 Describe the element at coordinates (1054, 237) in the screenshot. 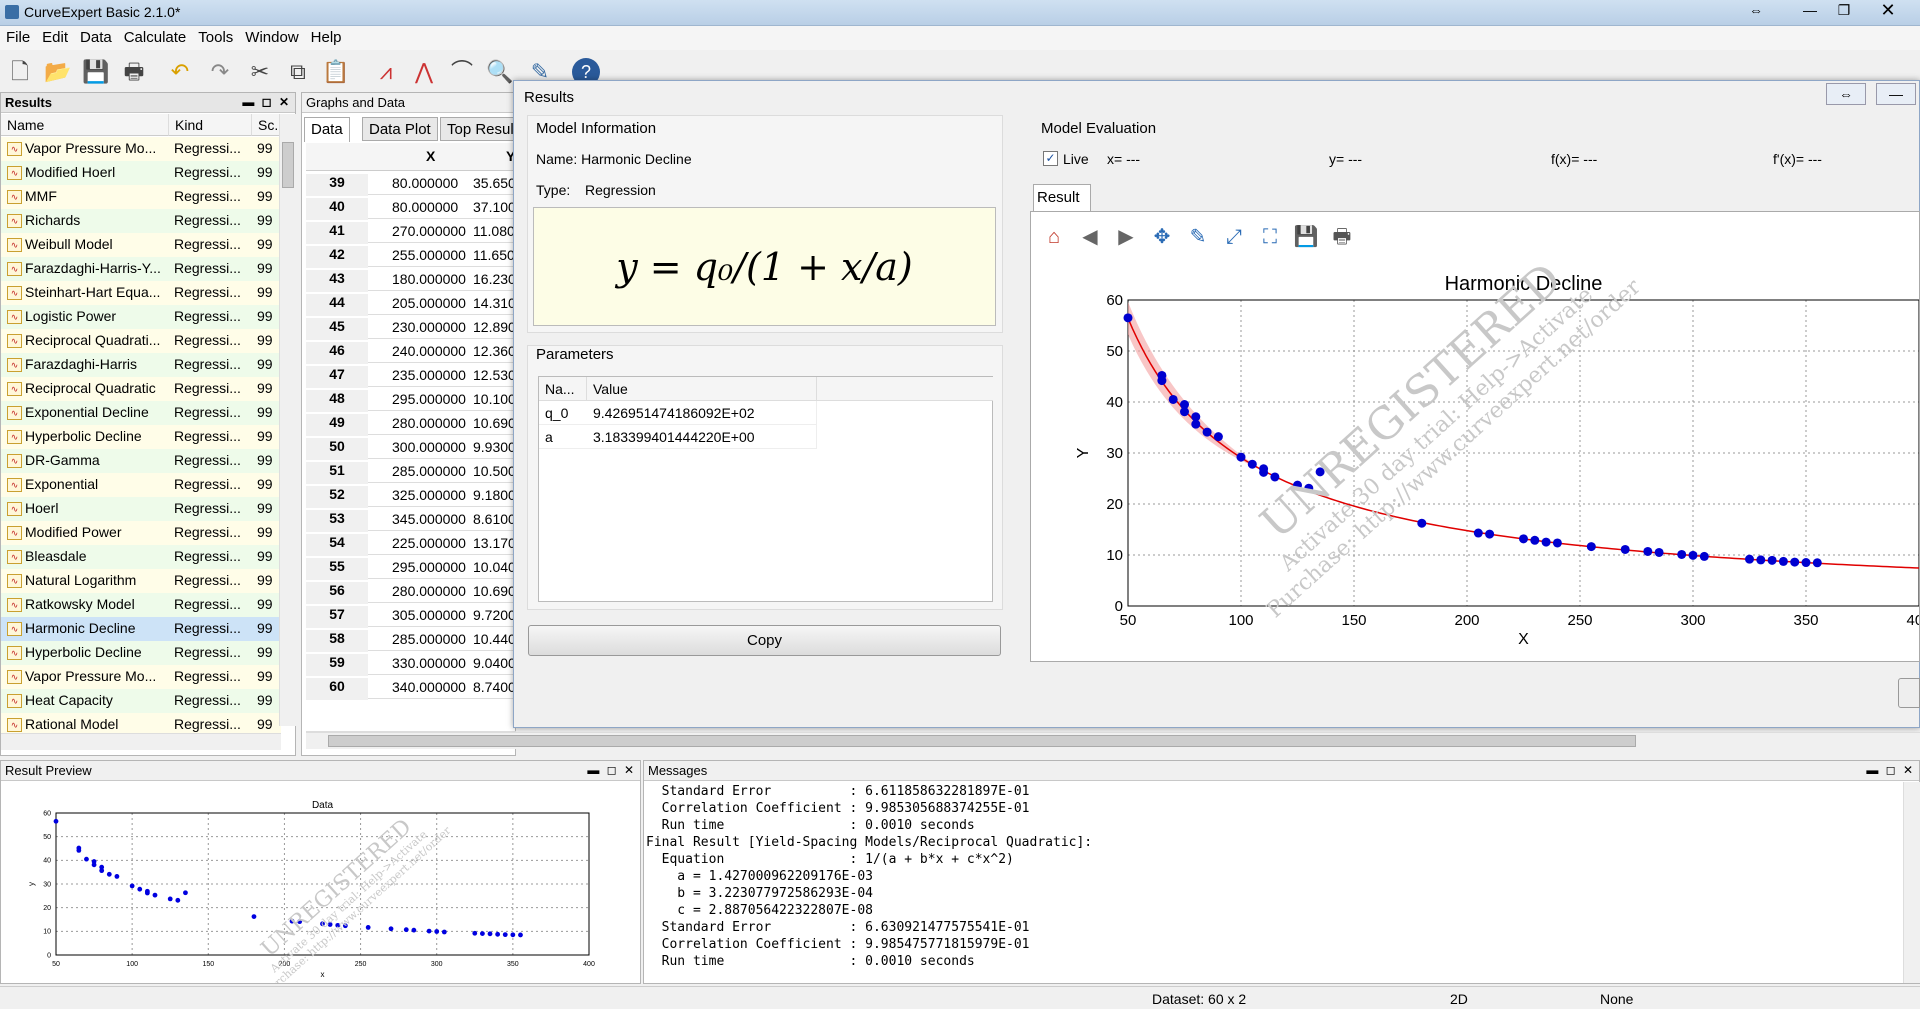

I see `home-icon: ⌂` at that location.